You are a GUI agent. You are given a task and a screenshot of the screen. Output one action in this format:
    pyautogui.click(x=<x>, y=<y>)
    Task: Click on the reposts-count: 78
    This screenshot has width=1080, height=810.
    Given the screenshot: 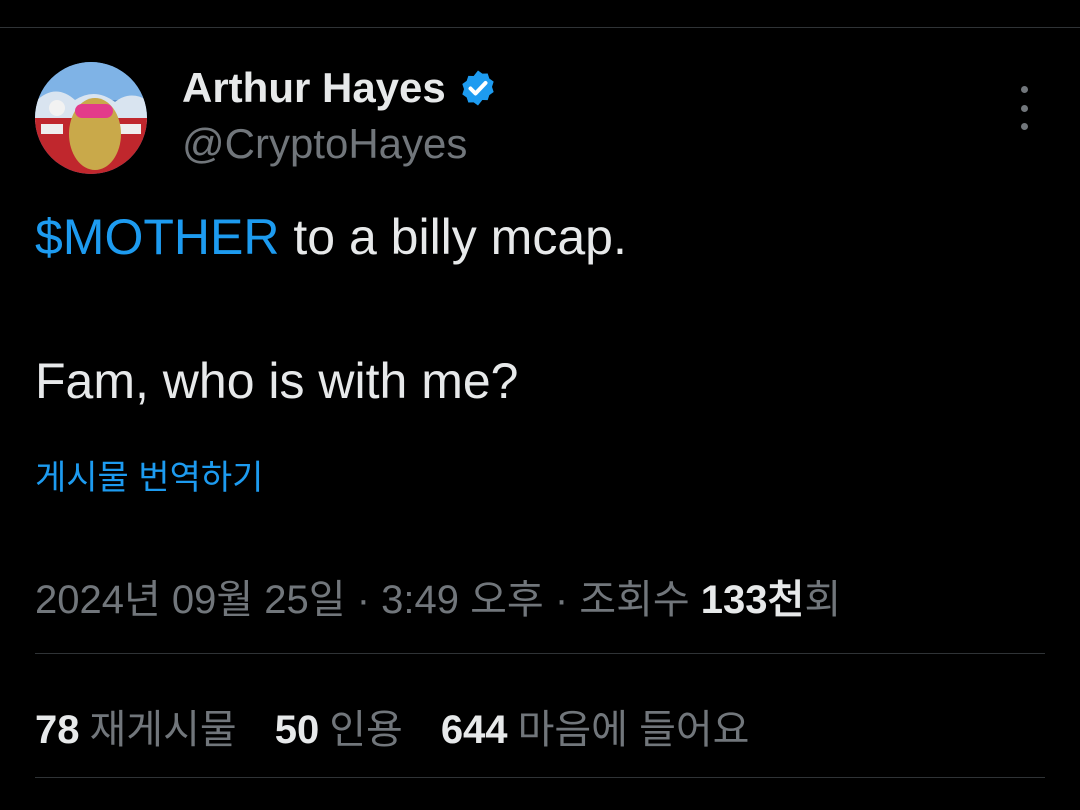 What is the action you would take?
    pyautogui.click(x=57, y=730)
    